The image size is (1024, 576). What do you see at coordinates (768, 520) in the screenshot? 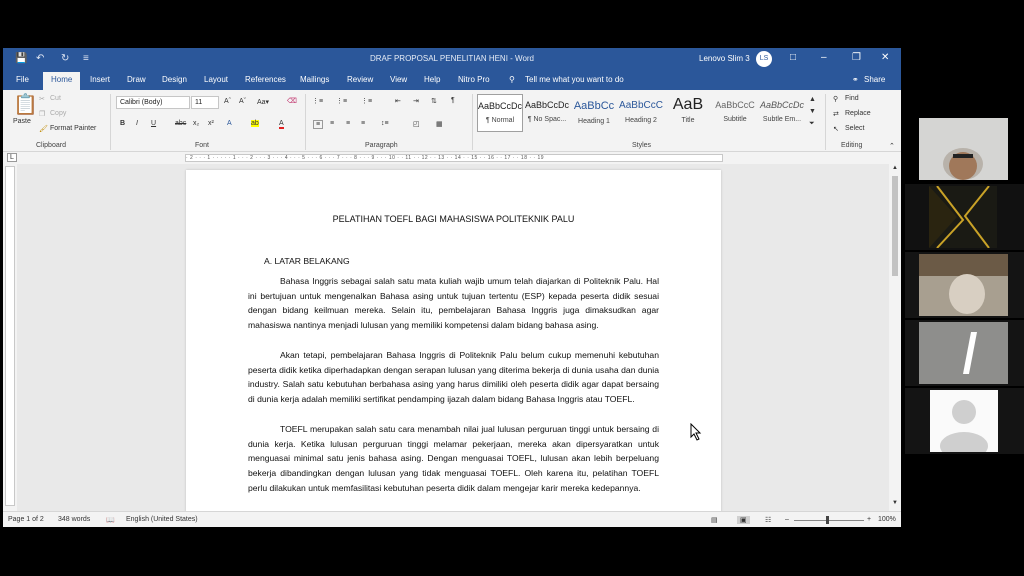
I see `web-layout-icon: ☷` at bounding box center [768, 520].